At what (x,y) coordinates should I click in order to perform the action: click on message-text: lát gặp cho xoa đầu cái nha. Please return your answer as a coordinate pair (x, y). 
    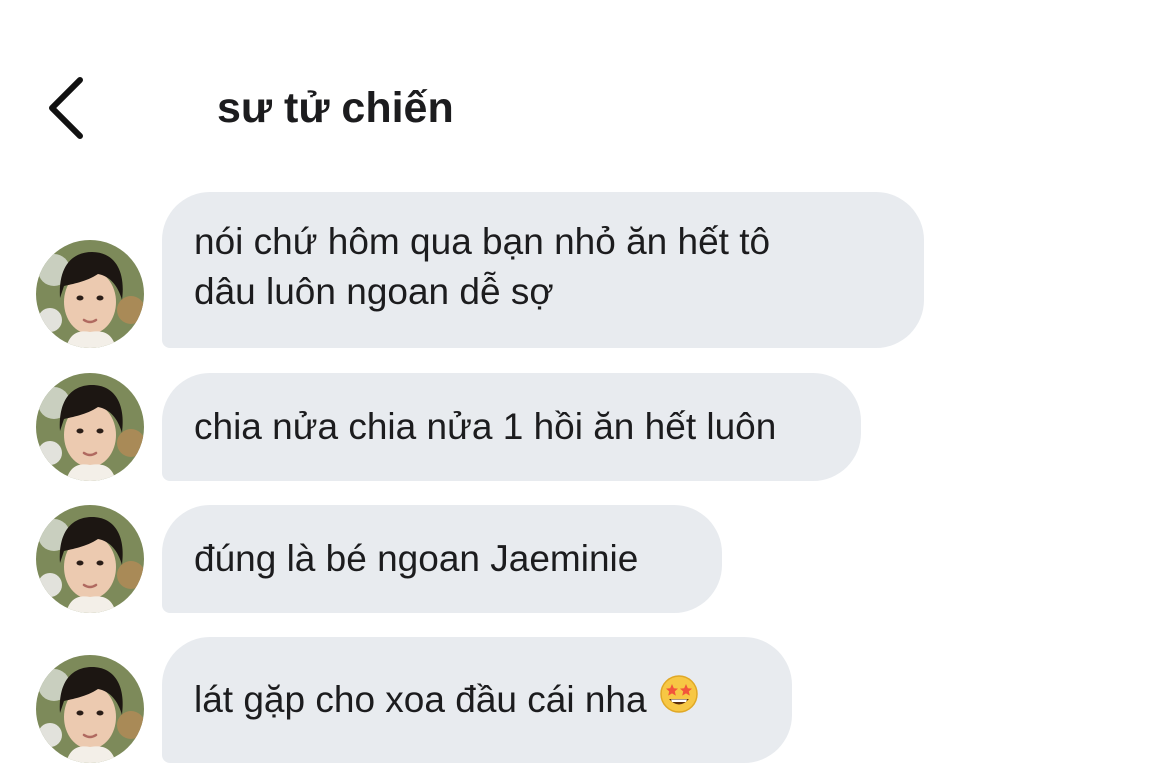
    Looking at the image, I should click on (420, 699).